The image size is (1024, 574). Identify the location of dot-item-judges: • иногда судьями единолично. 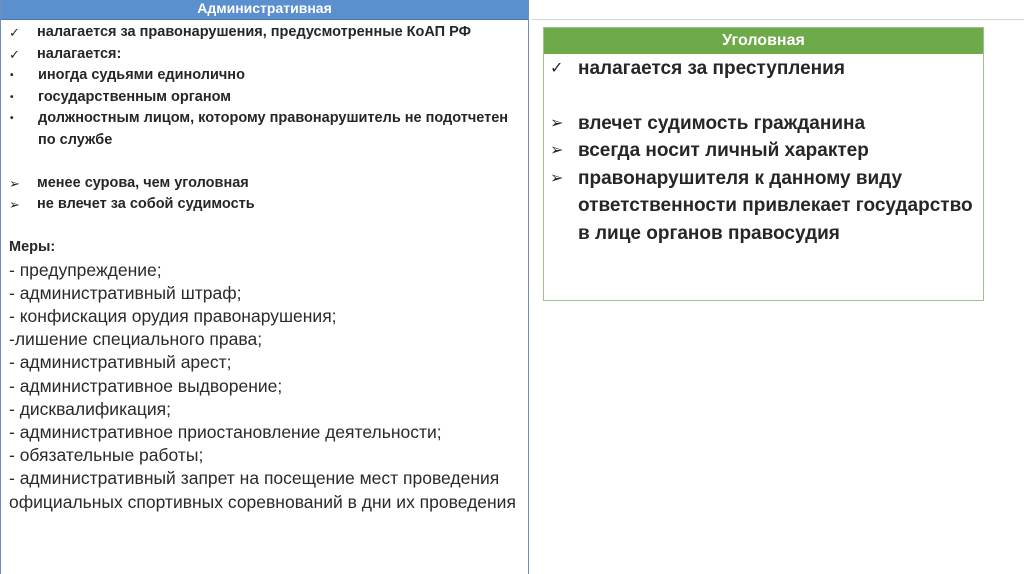
(264, 76).